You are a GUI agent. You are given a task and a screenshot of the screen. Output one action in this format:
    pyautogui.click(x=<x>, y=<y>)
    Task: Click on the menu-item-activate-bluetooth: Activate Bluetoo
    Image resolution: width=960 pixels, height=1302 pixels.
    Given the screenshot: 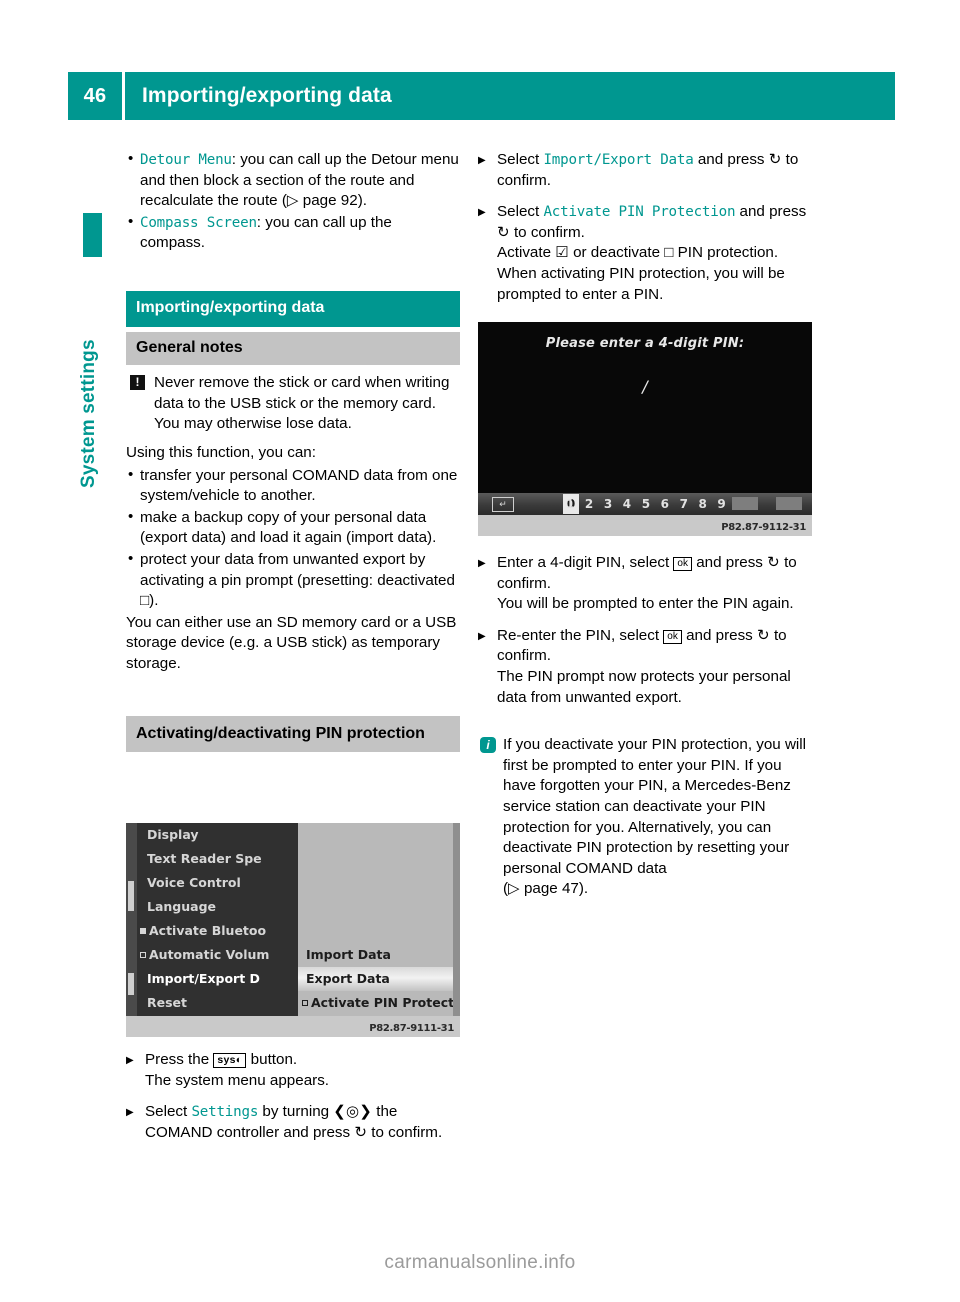 What is the action you would take?
    pyautogui.click(x=217, y=931)
    